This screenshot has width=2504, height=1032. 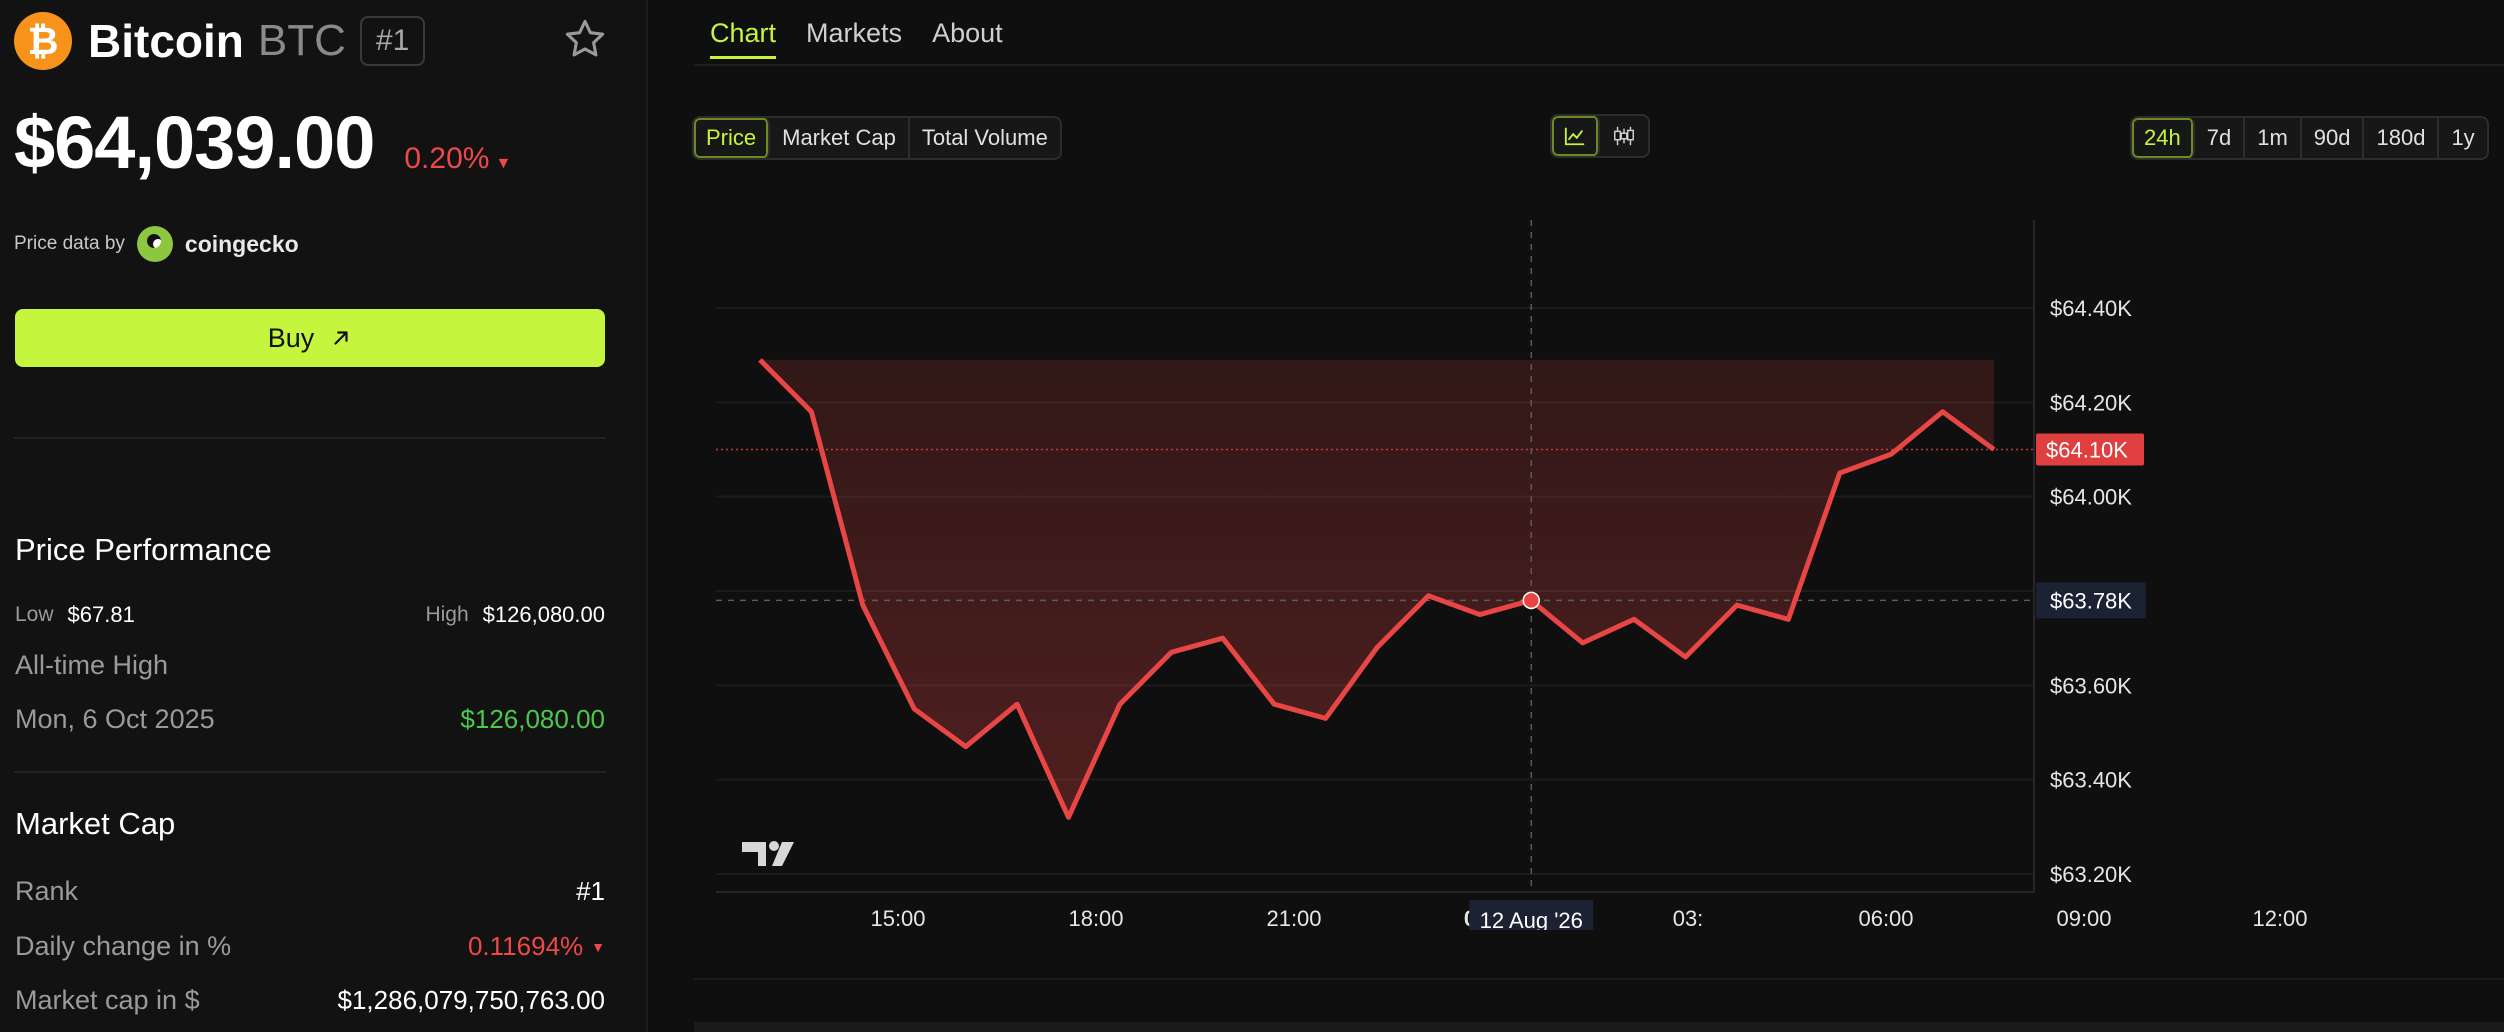 What do you see at coordinates (732, 138) in the screenshot?
I see `metric-price-button: Price` at bounding box center [732, 138].